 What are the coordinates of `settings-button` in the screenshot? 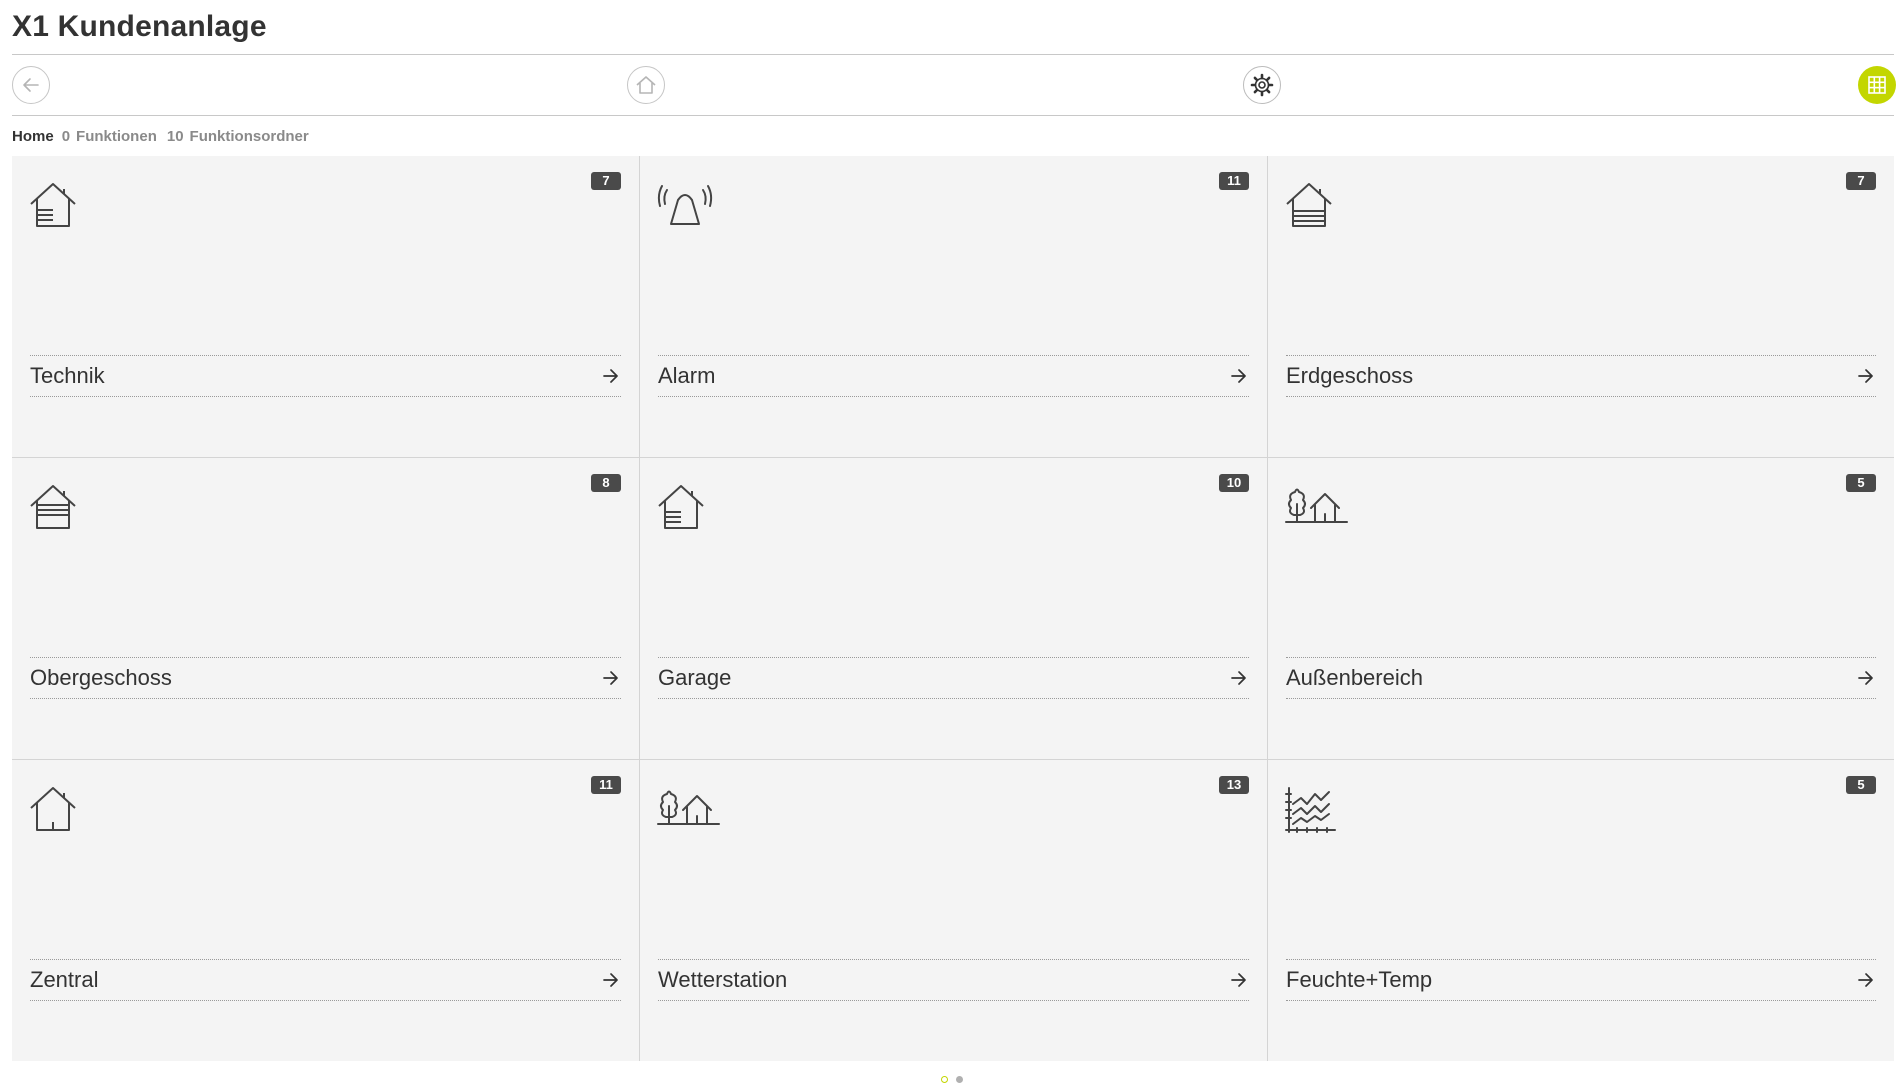 It's located at (1262, 85).